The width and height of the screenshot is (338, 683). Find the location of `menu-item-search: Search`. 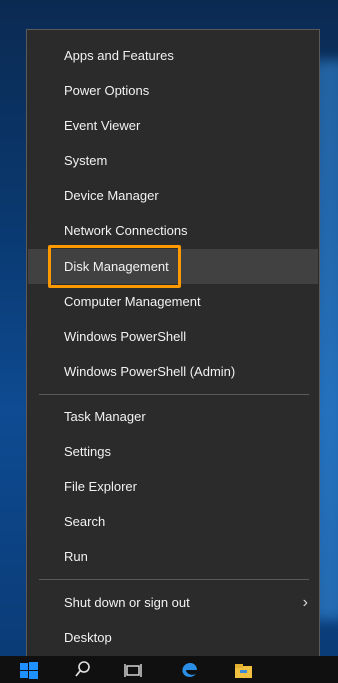

menu-item-search: Search is located at coordinates (173, 521).